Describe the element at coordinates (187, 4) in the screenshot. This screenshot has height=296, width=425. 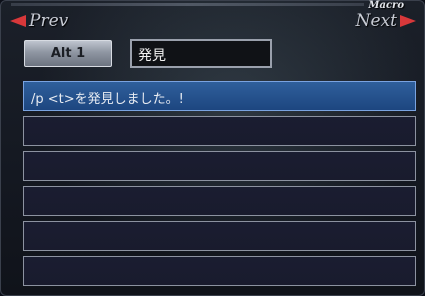
I see `window-top-frame` at that location.